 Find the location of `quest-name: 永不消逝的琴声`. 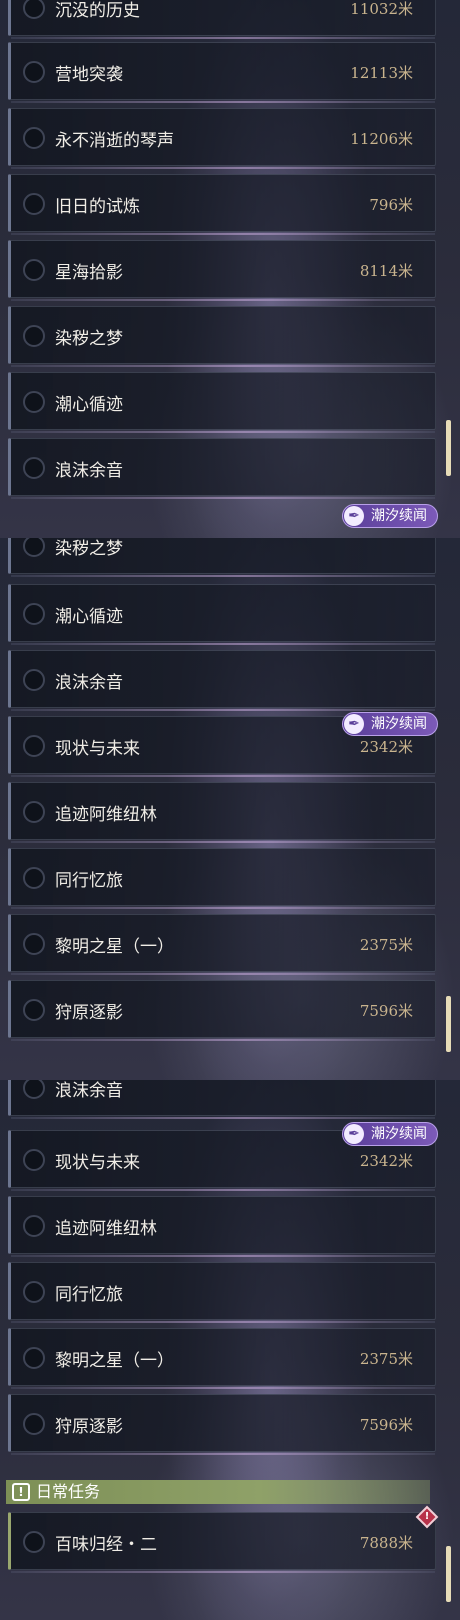

quest-name: 永不消逝的琴声 is located at coordinates (114, 141).